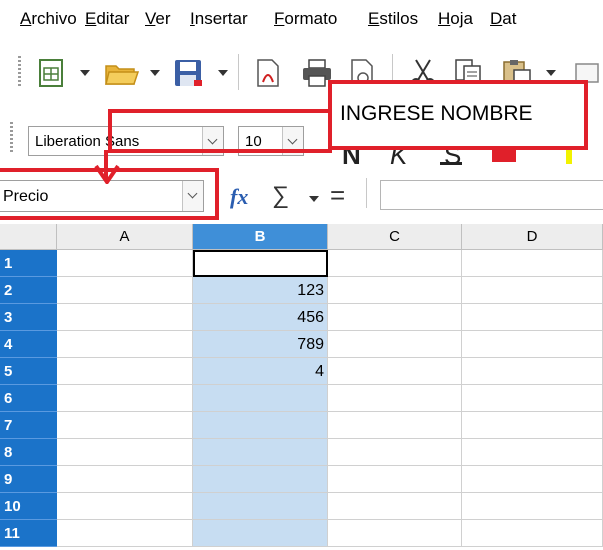 This screenshot has height=550, width=603. Describe the element at coordinates (239, 197) in the screenshot. I see `function-wizard-icon: fx` at that location.